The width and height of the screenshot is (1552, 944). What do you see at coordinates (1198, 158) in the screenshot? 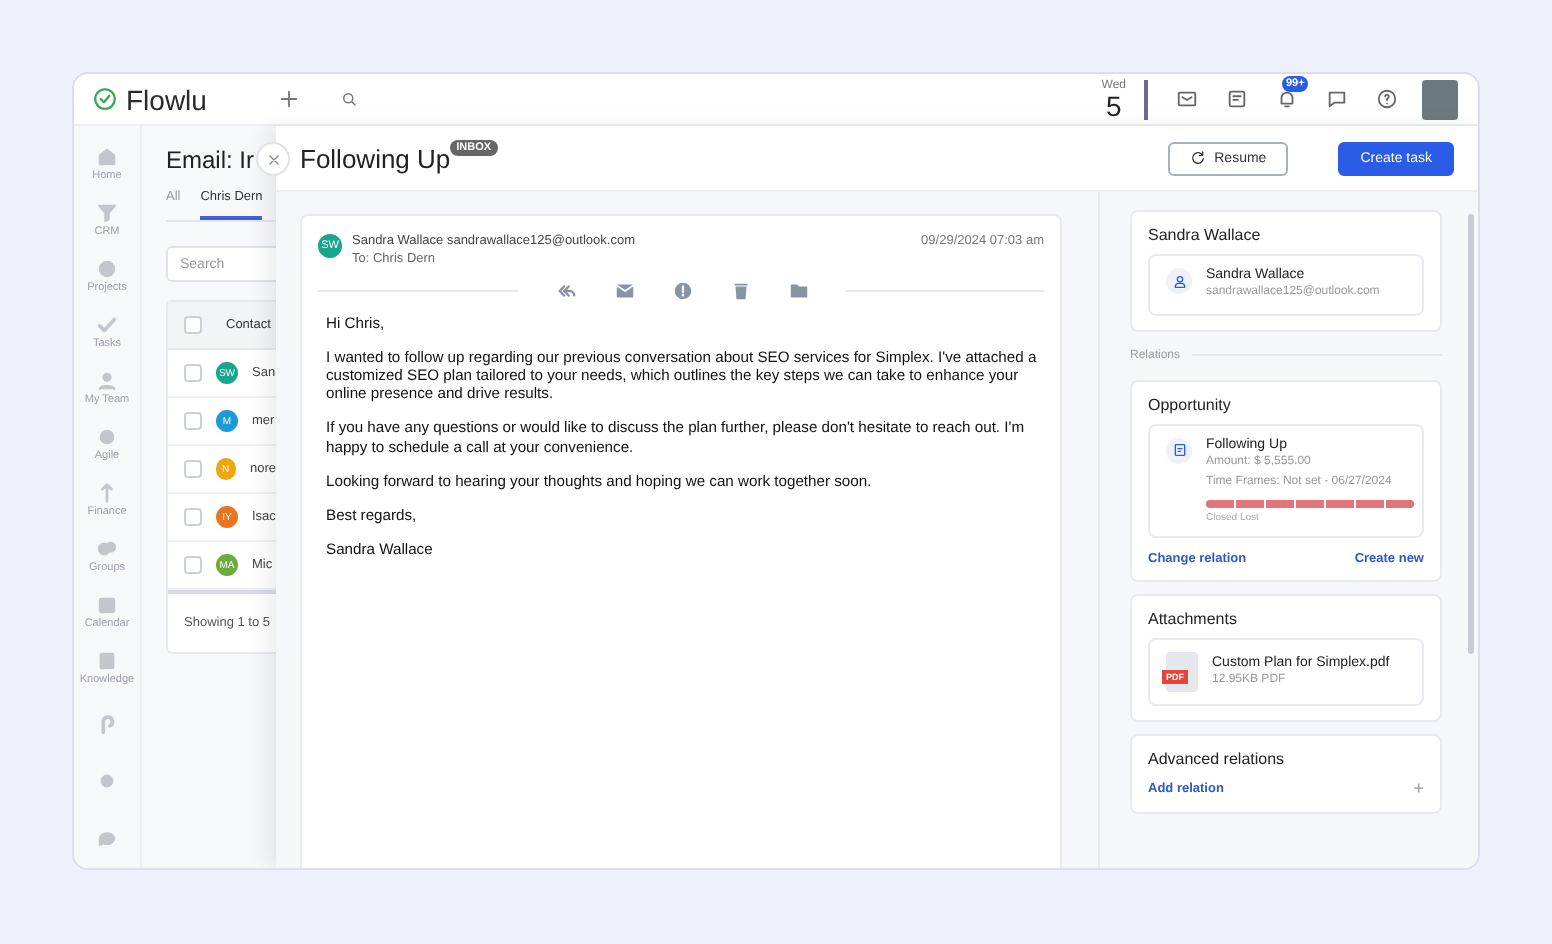
I see `refresh-icon` at bounding box center [1198, 158].